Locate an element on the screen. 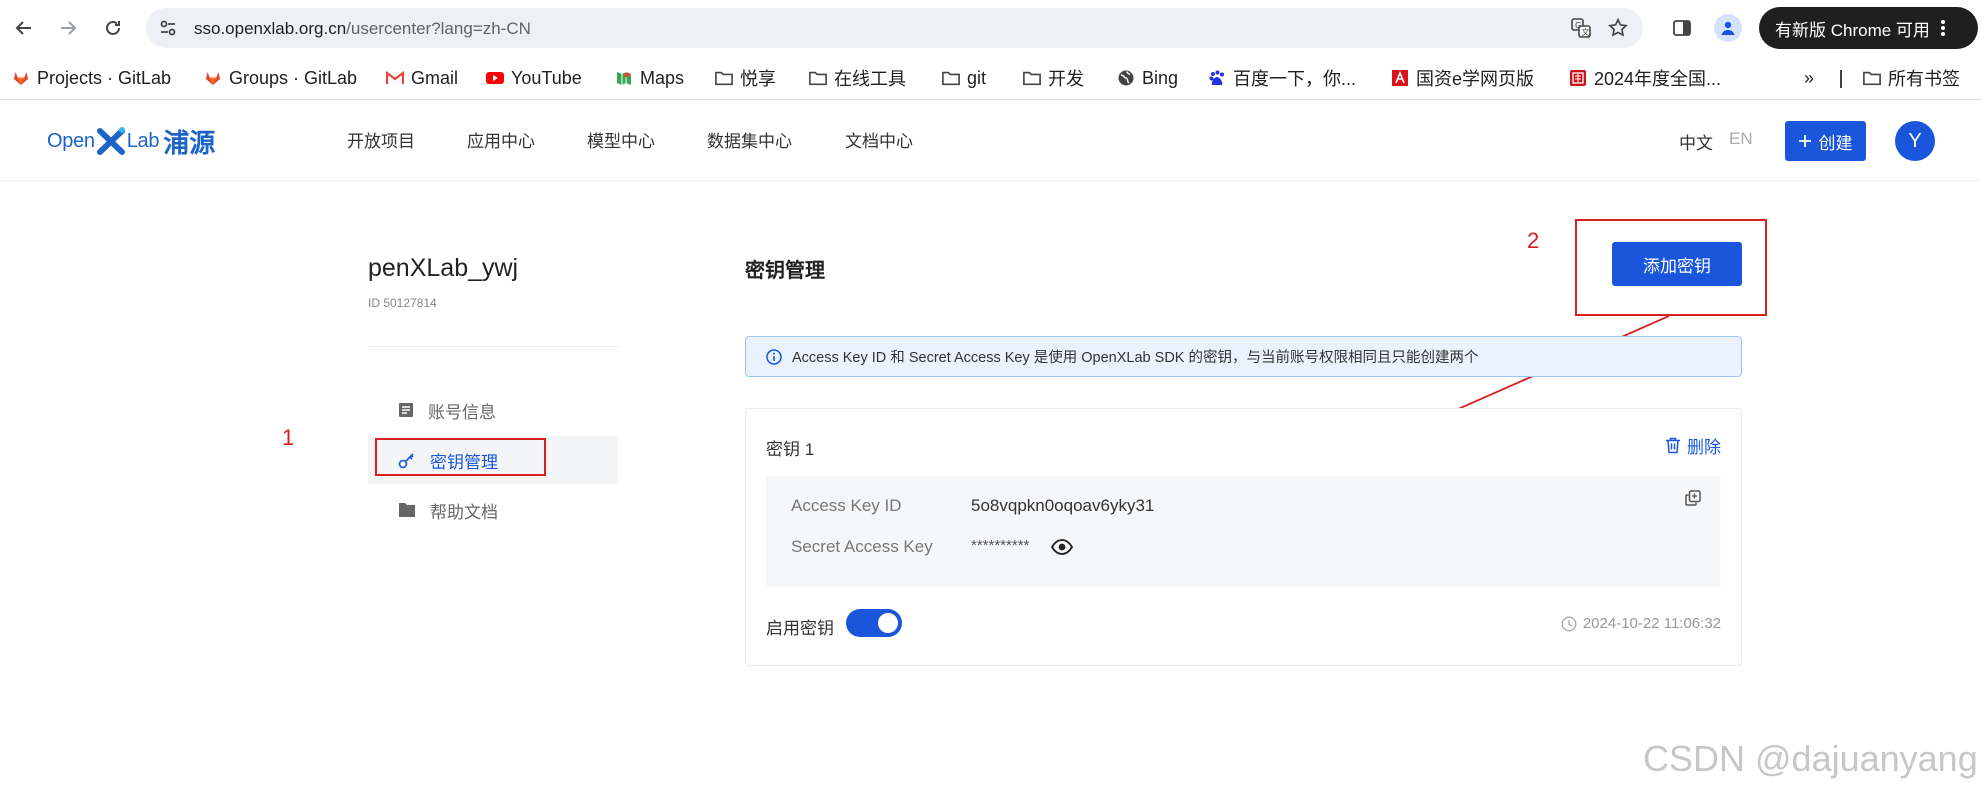  info-icon is located at coordinates (774, 356).